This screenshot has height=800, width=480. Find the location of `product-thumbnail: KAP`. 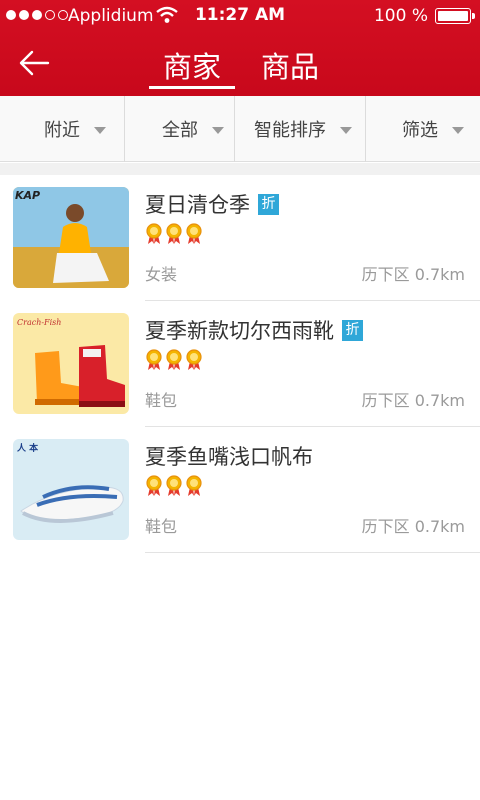

product-thumbnail: KAP is located at coordinates (71, 237).